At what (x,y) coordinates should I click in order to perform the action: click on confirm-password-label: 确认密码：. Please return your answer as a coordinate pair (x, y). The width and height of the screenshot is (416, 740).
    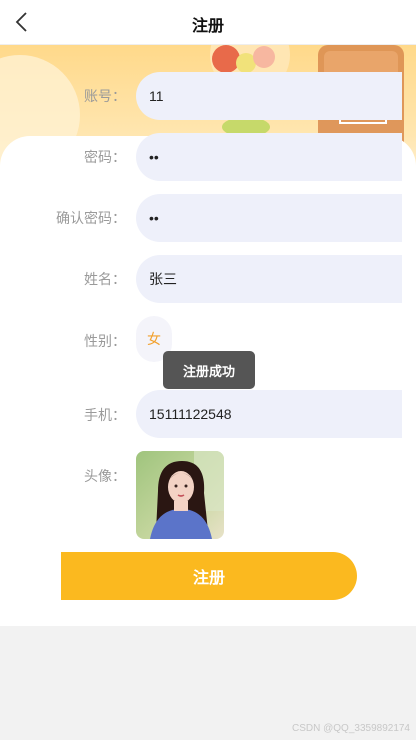
    Looking at the image, I should click on (91, 219).